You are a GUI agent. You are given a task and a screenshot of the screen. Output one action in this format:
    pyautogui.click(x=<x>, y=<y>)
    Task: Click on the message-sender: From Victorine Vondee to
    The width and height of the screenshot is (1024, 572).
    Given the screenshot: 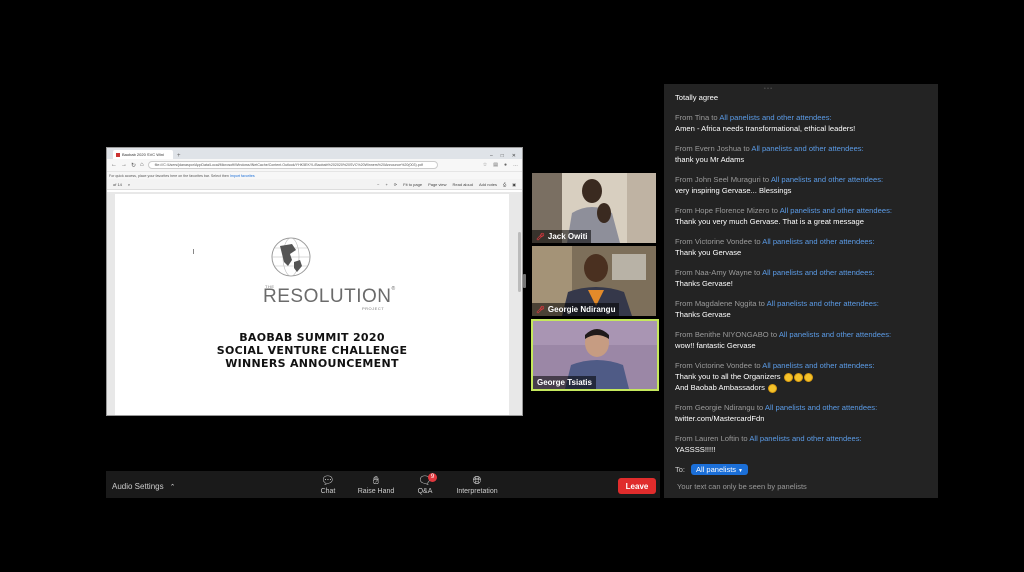 What is the action you would take?
    pyautogui.click(x=718, y=241)
    